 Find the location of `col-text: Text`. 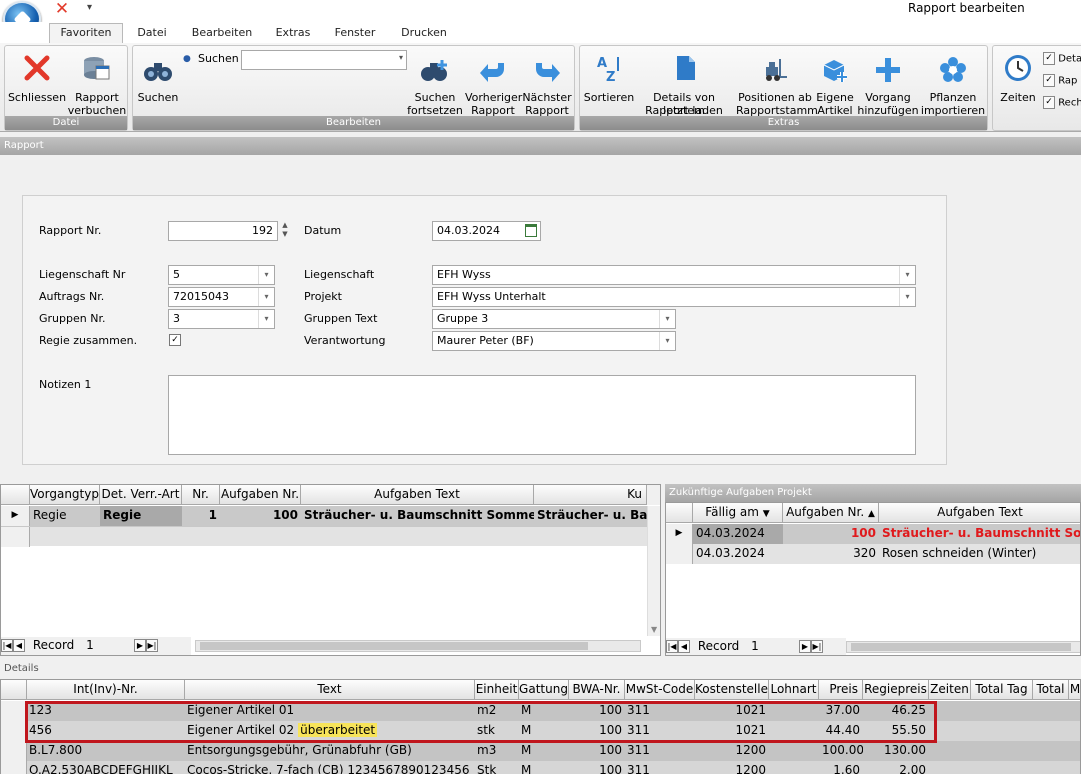

col-text: Text is located at coordinates (330, 690).